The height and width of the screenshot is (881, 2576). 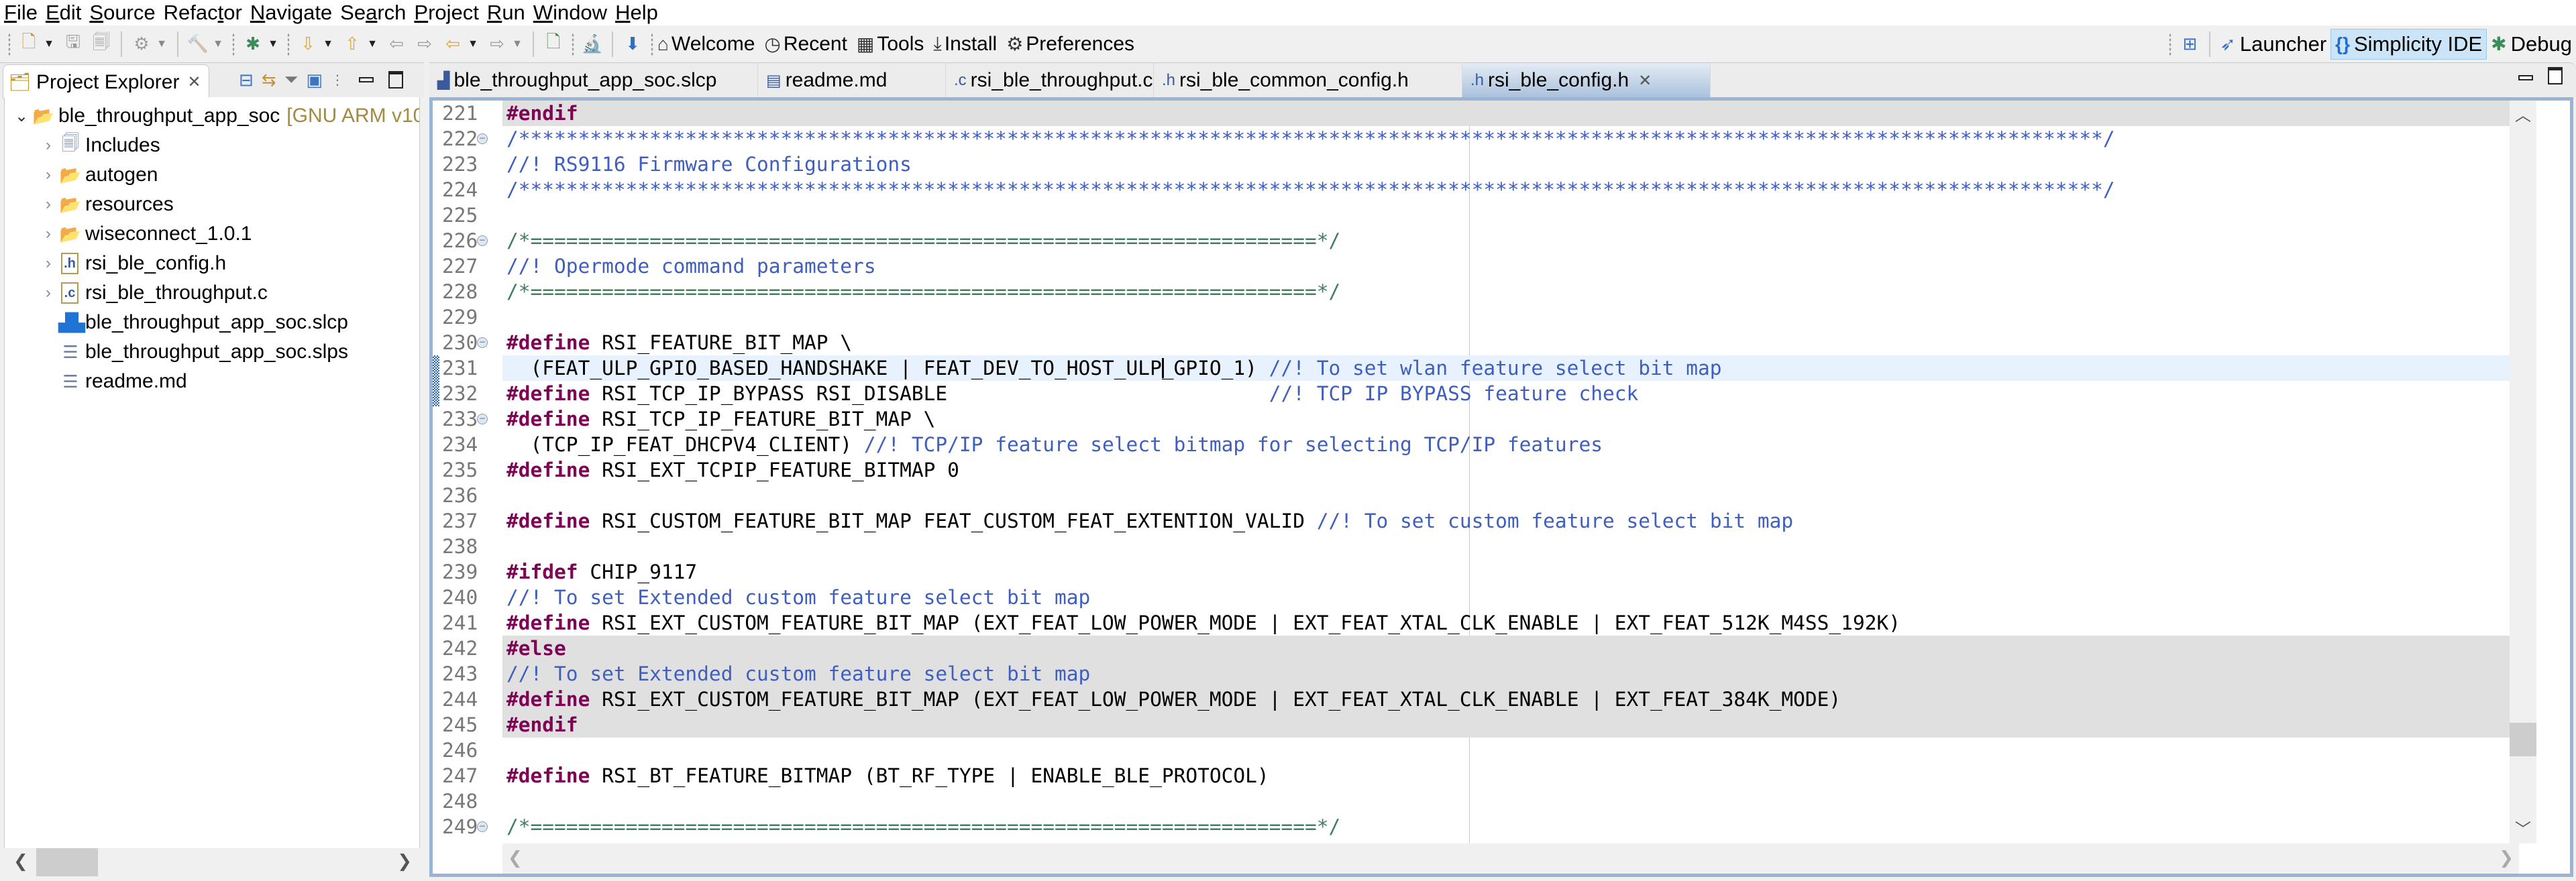 What do you see at coordinates (1476, 572) in the screenshot?
I see `code-line: 239 #ifdef CHIP_9117` at bounding box center [1476, 572].